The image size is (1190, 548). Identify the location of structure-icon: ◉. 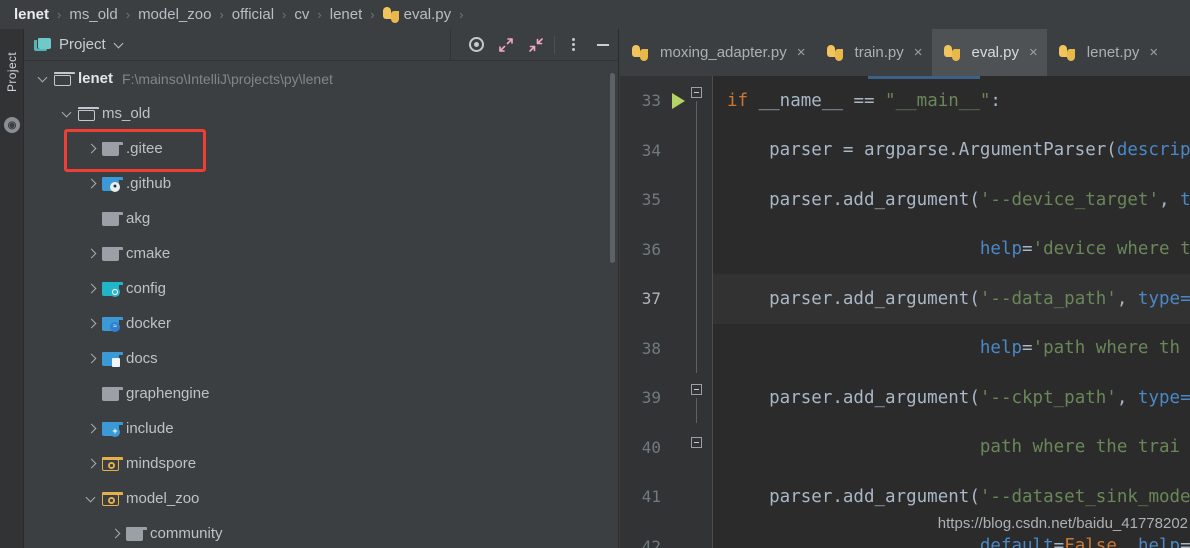
(12, 125).